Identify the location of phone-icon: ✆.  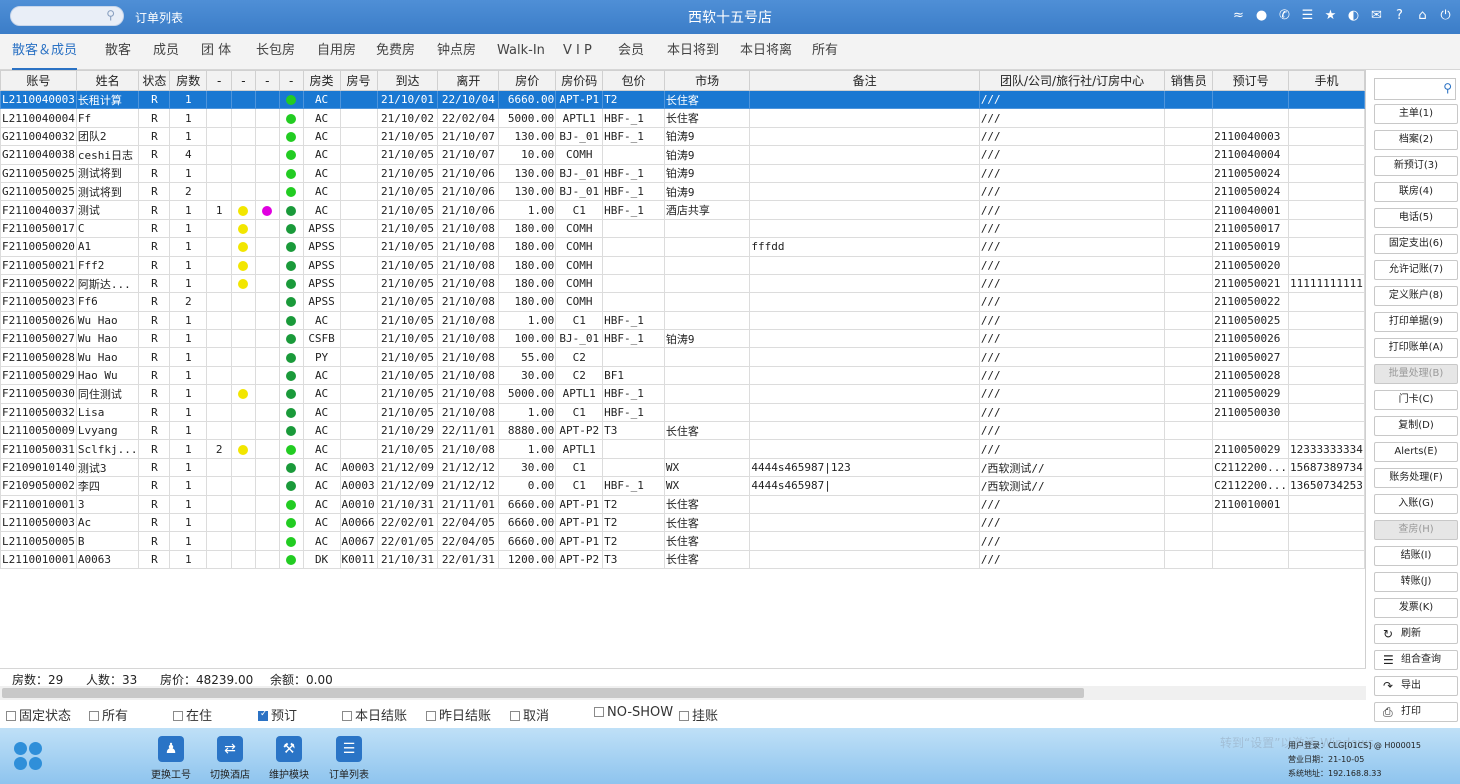
(1284, 16).